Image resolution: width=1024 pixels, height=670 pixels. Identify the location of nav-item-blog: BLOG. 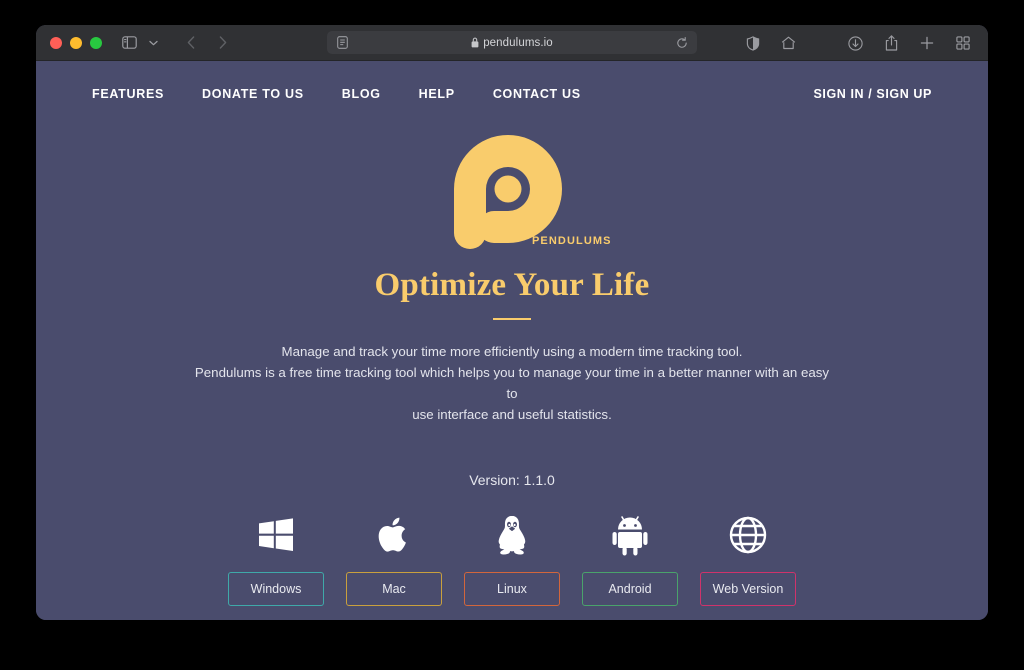
(361, 94).